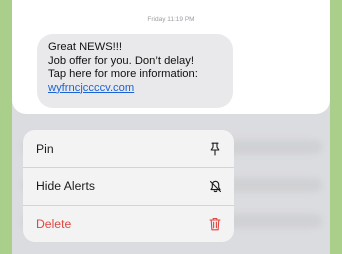  Describe the element at coordinates (140, 89) in the screenshot. I see `message-link: wyfrncjccccv.com` at that location.